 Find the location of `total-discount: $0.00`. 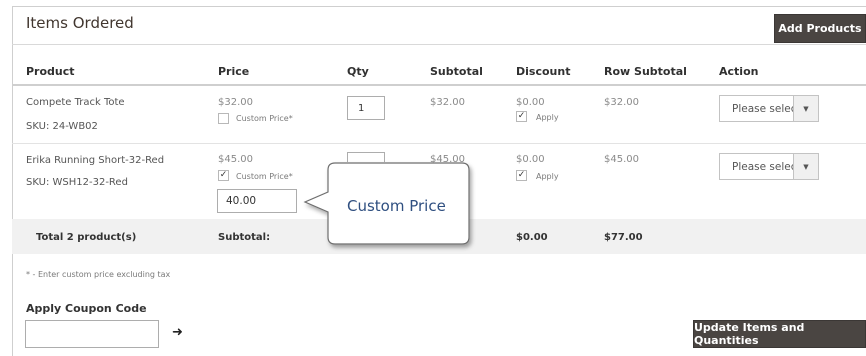

total-discount: $0.00 is located at coordinates (532, 237).